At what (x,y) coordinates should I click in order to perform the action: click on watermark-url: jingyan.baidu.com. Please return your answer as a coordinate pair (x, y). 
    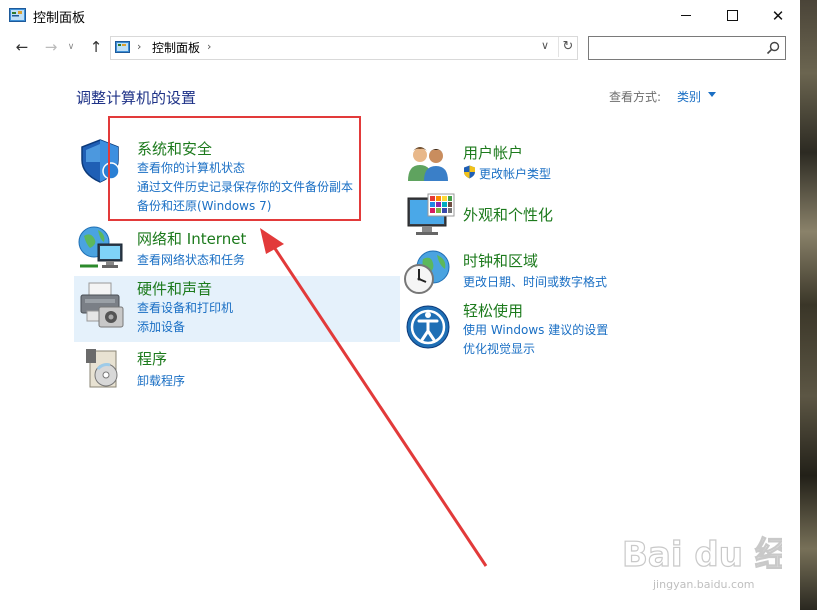
    Looking at the image, I should click on (704, 584).